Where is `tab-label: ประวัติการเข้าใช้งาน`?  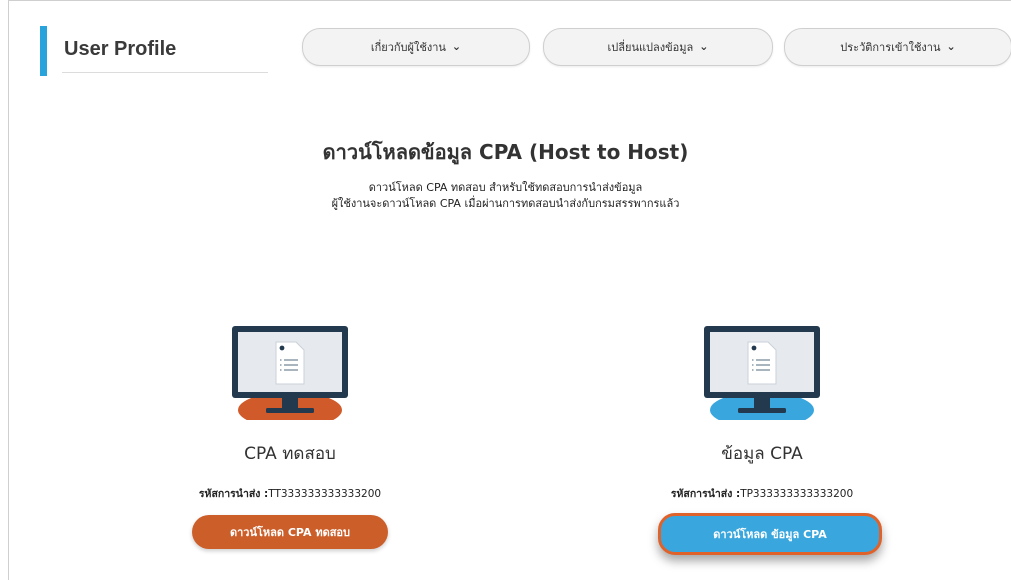 tab-label: ประวัติการเข้าใช้งาน is located at coordinates (890, 47).